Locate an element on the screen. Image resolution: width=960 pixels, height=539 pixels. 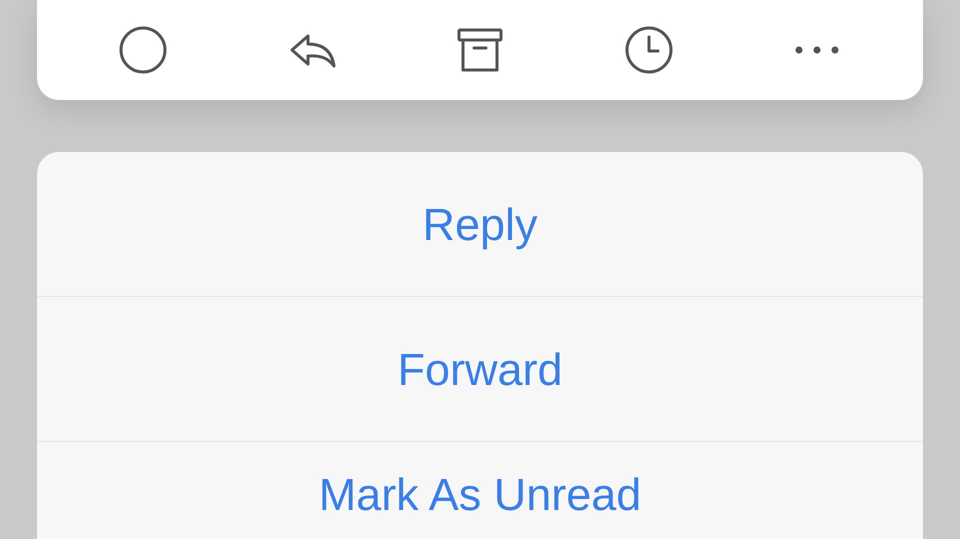
circle-icon is located at coordinates (143, 50).